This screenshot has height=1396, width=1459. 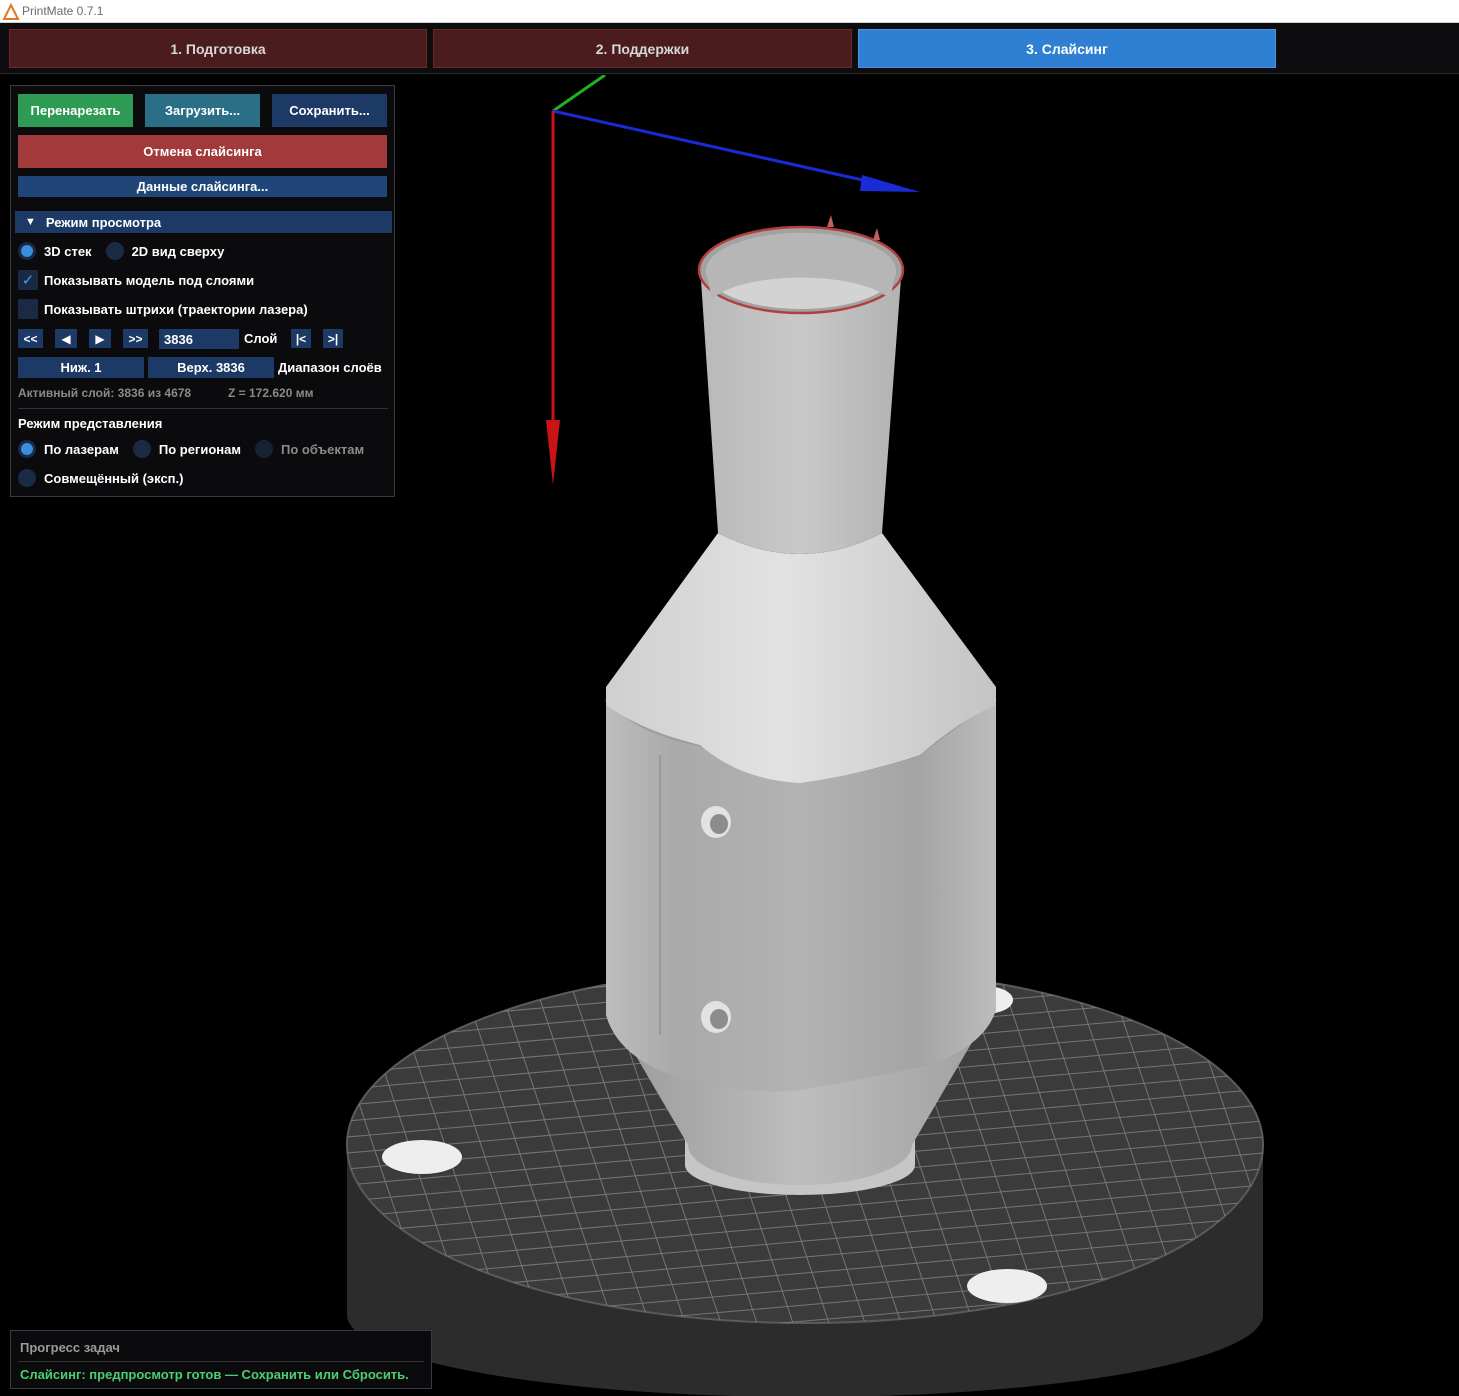 I want to click on prev-layer-button: ◀, so click(x=66, y=338).